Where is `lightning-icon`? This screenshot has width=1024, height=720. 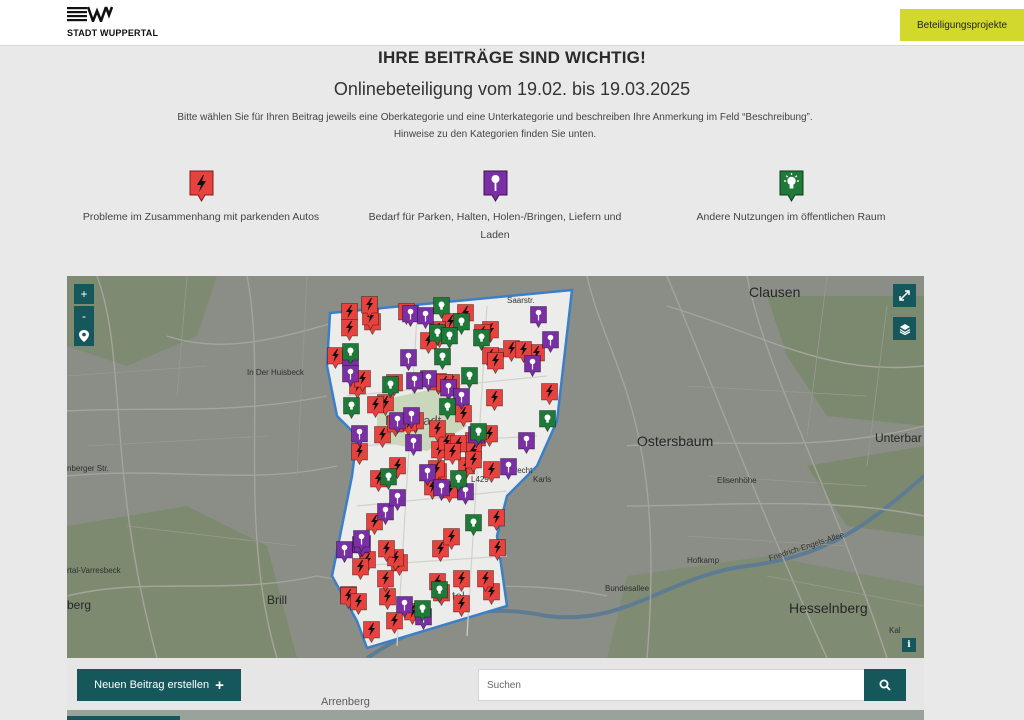
lightning-icon is located at coordinates (201, 186).